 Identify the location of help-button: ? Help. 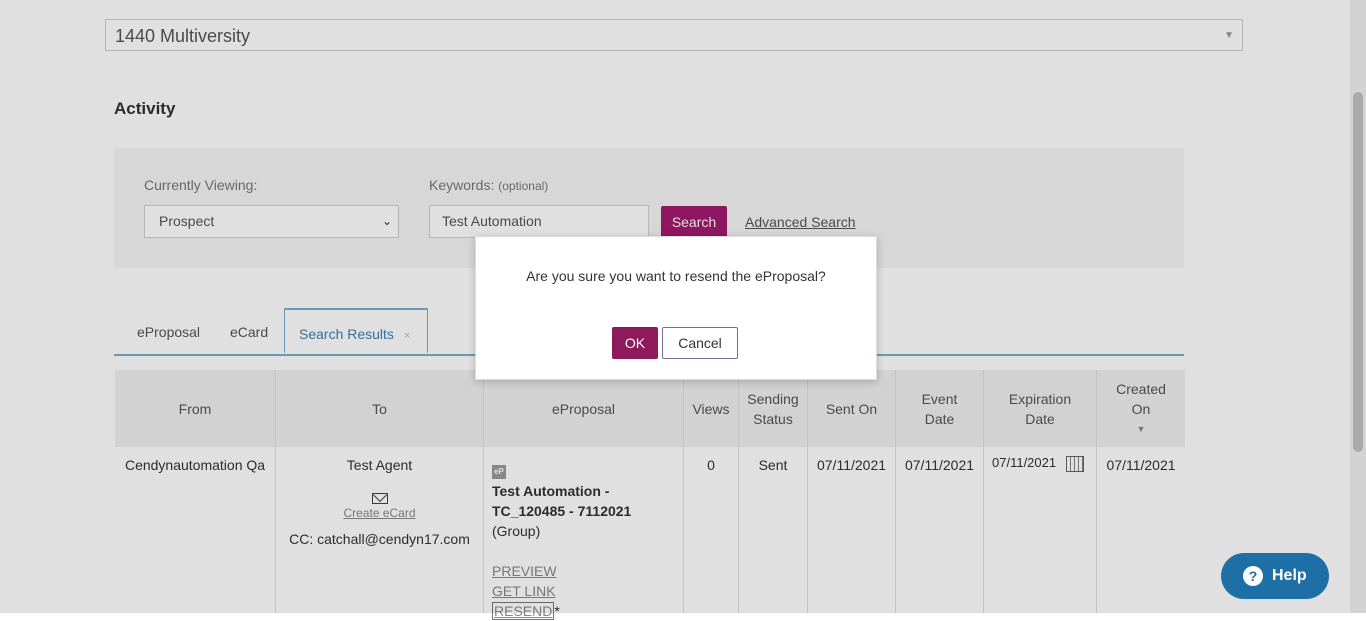
(1275, 576).